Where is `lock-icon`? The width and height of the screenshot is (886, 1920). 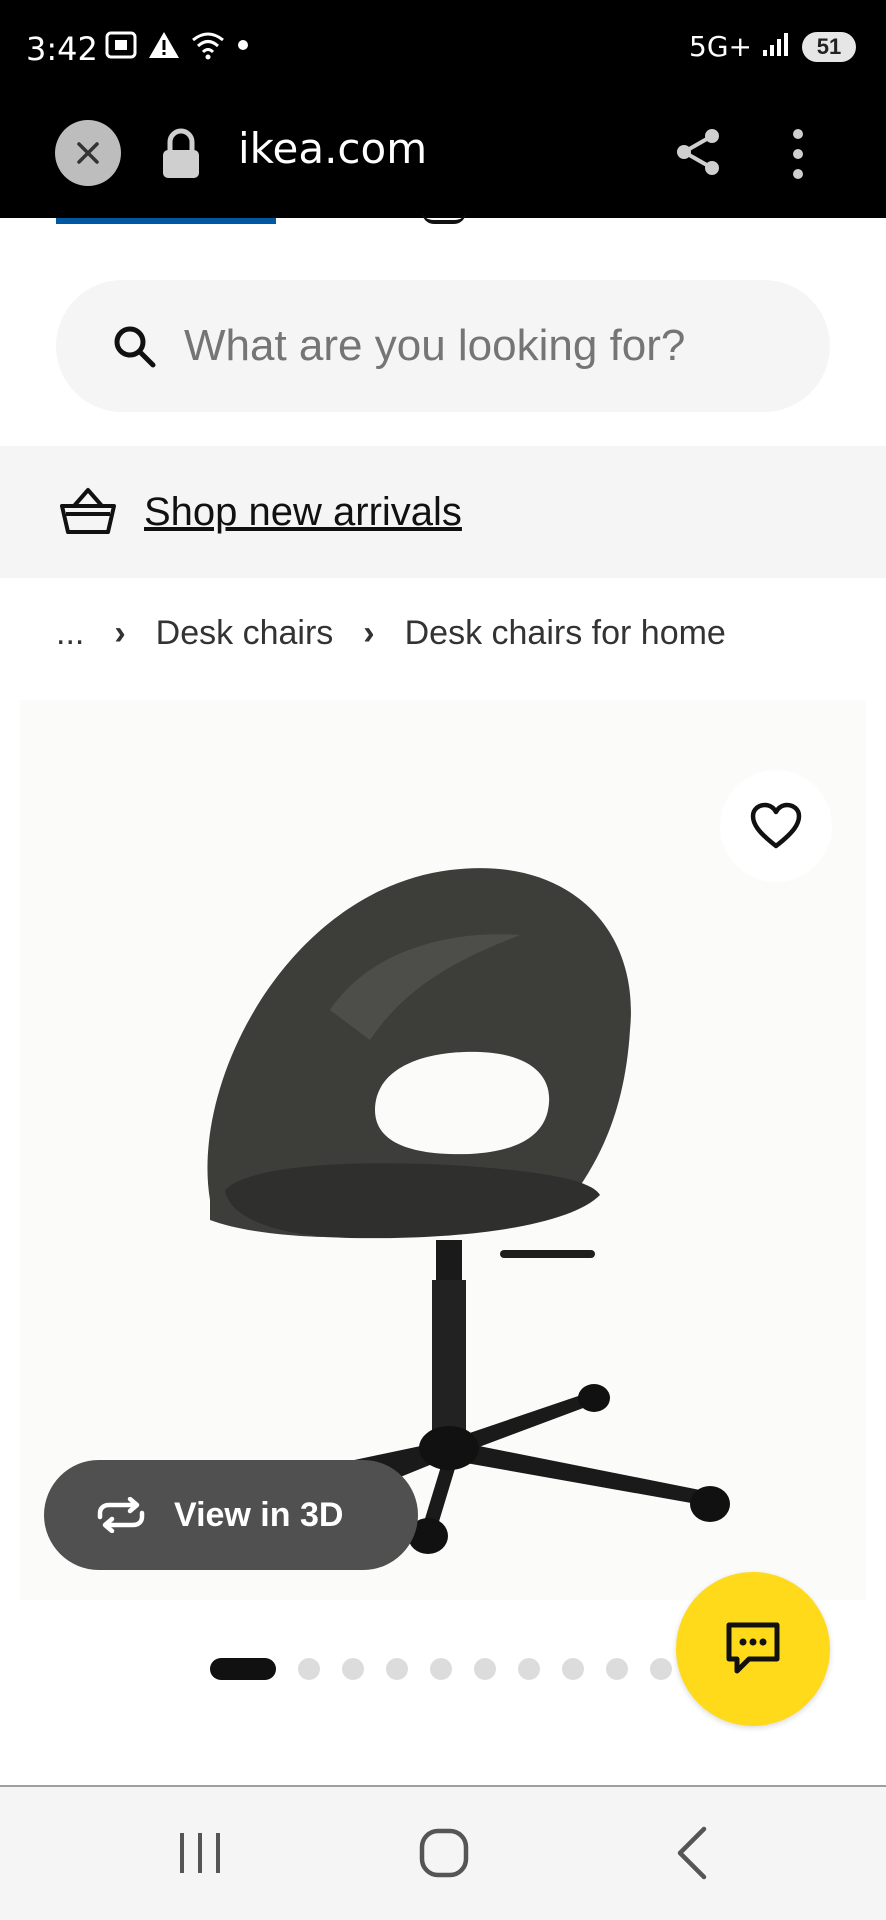 lock-icon is located at coordinates (181, 153).